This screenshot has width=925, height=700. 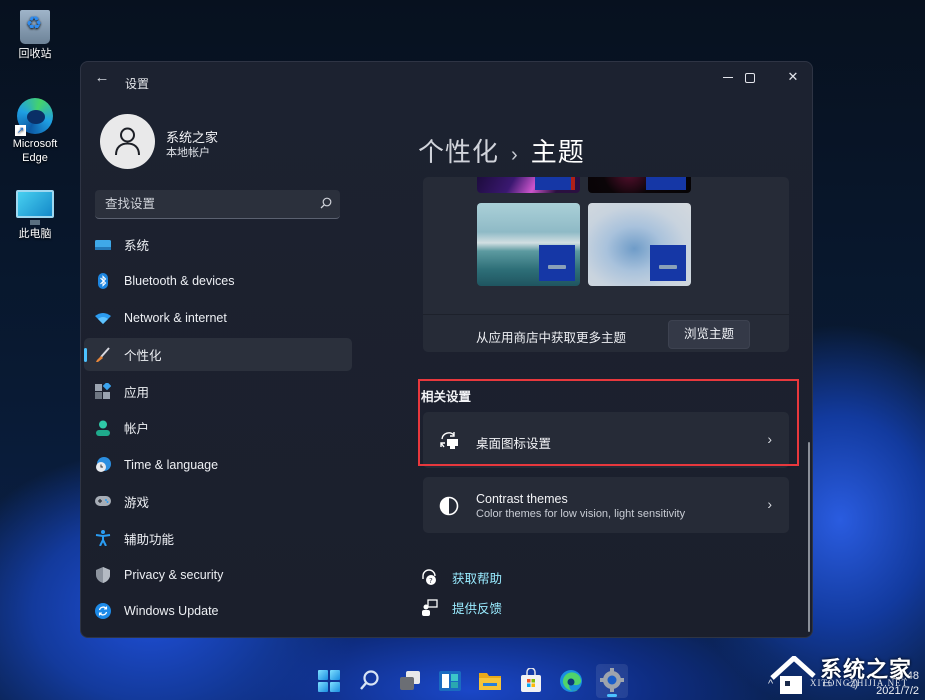 I want to click on clock-date: 2021/7/2, so click(x=897, y=691).